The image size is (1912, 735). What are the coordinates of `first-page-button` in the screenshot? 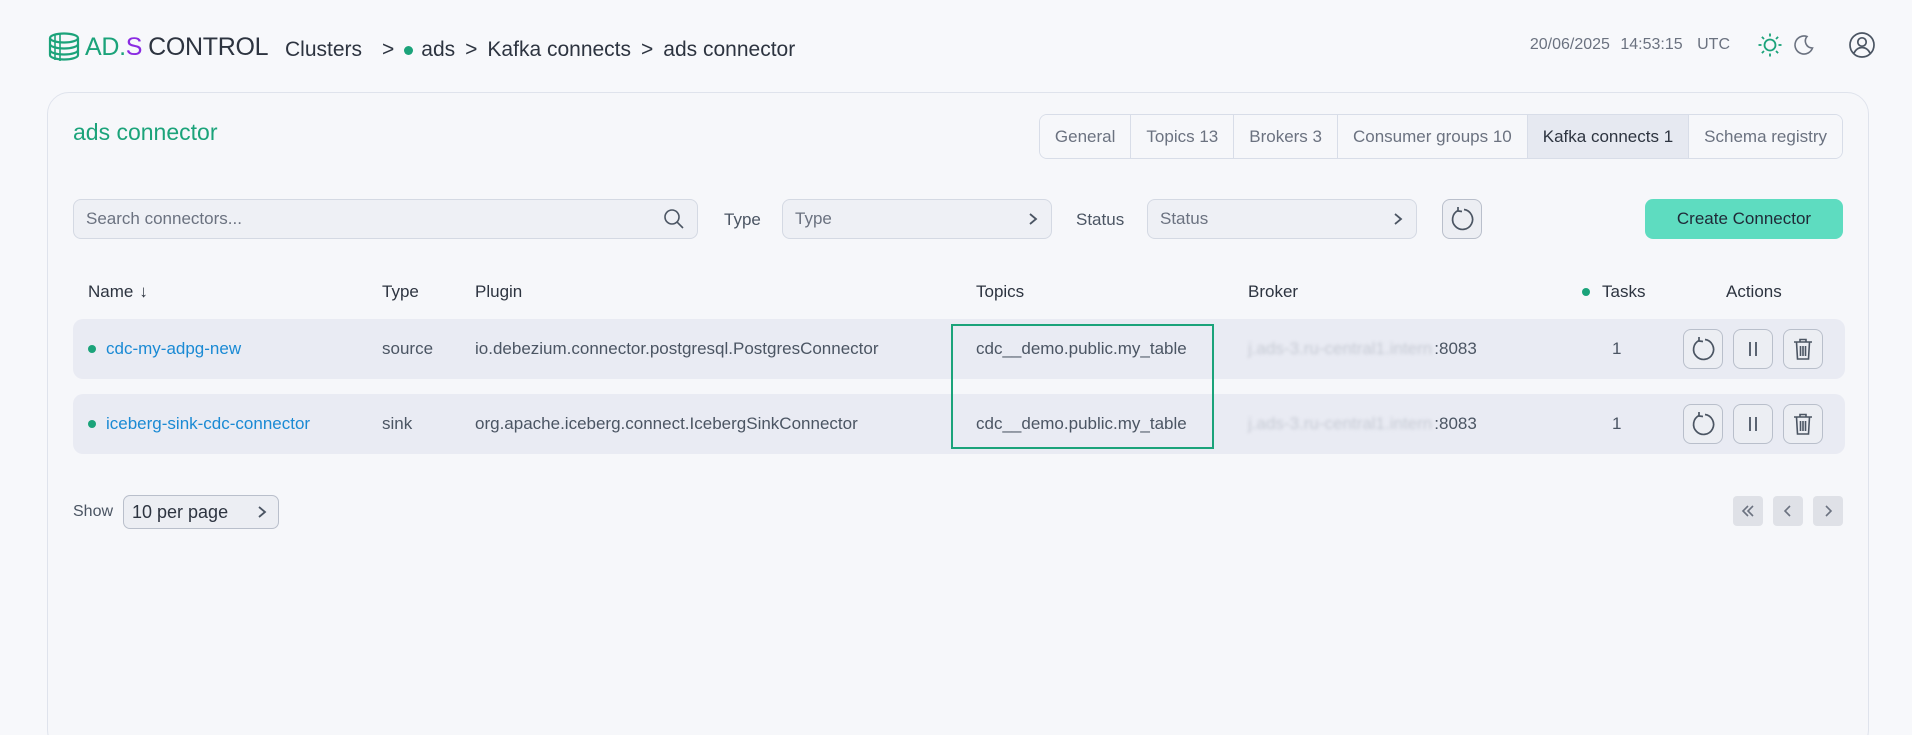 It's located at (1748, 511).